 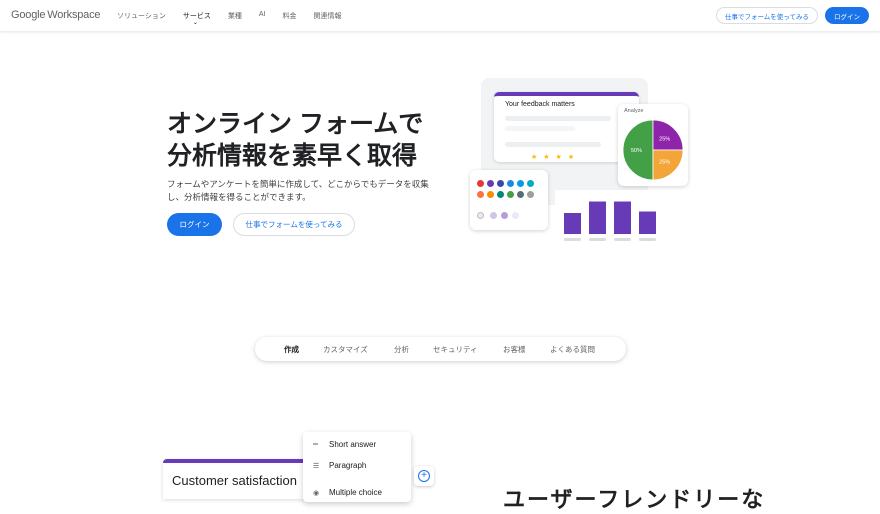 What do you see at coordinates (636, 151) in the screenshot?
I see `pie-slice-label: 50%` at bounding box center [636, 151].